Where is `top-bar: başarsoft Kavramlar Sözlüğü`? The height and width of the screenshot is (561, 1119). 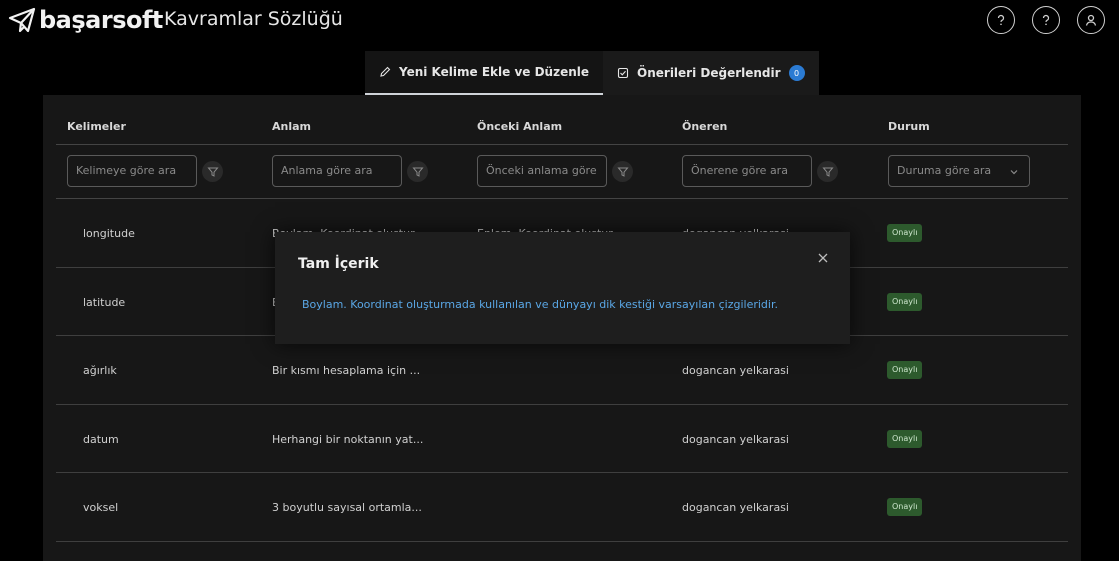
top-bar: başarsoft Kavramlar Sözlüğü is located at coordinates (559, 20).